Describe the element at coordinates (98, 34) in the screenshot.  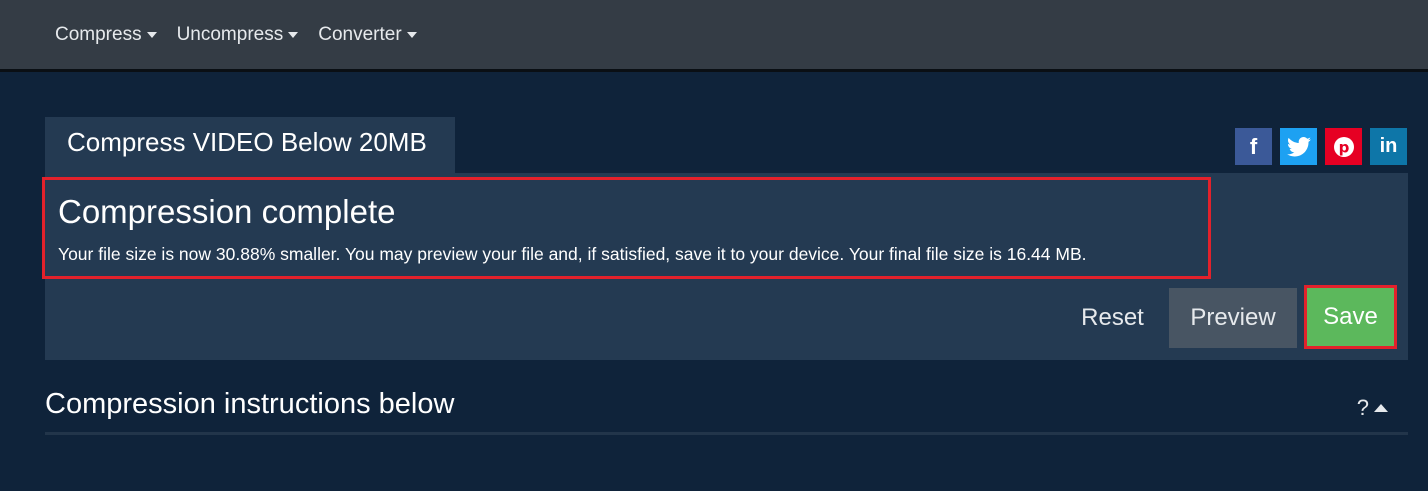
I see `nav-compress-label: Compress` at that location.